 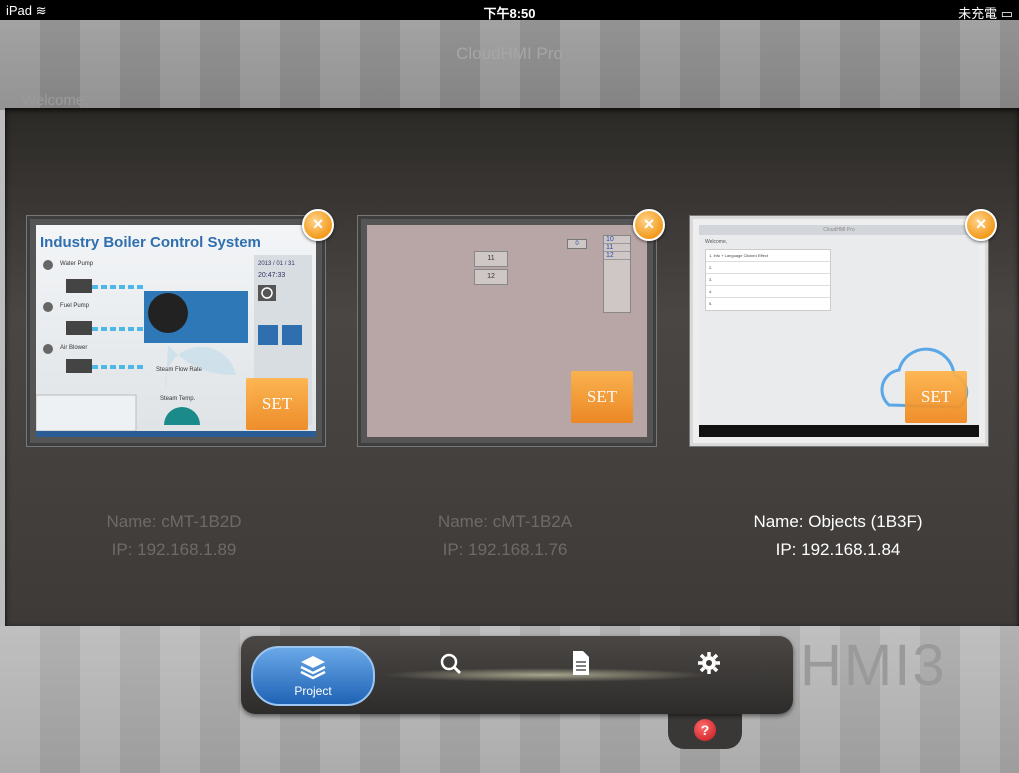 What do you see at coordinates (55, 100) in the screenshot?
I see `welcome-text: Welcome,` at bounding box center [55, 100].